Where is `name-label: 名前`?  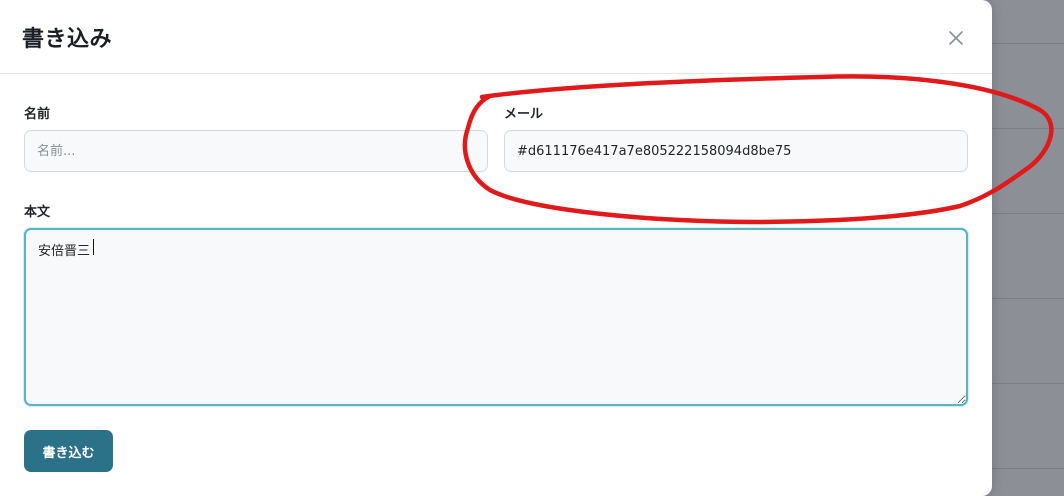 name-label: 名前 is located at coordinates (37, 114).